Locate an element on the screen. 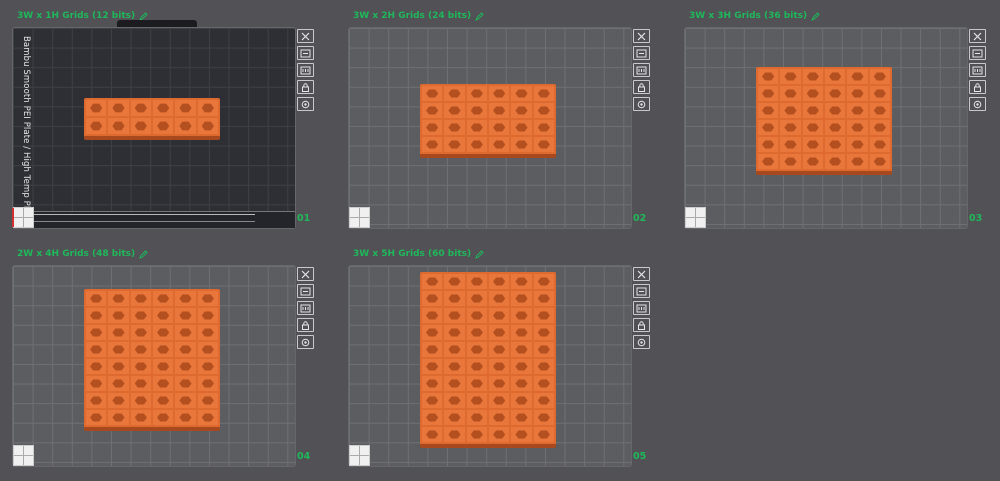  plate-title-4: 2W x 4H Grids (48 bits) is located at coordinates (82, 254).